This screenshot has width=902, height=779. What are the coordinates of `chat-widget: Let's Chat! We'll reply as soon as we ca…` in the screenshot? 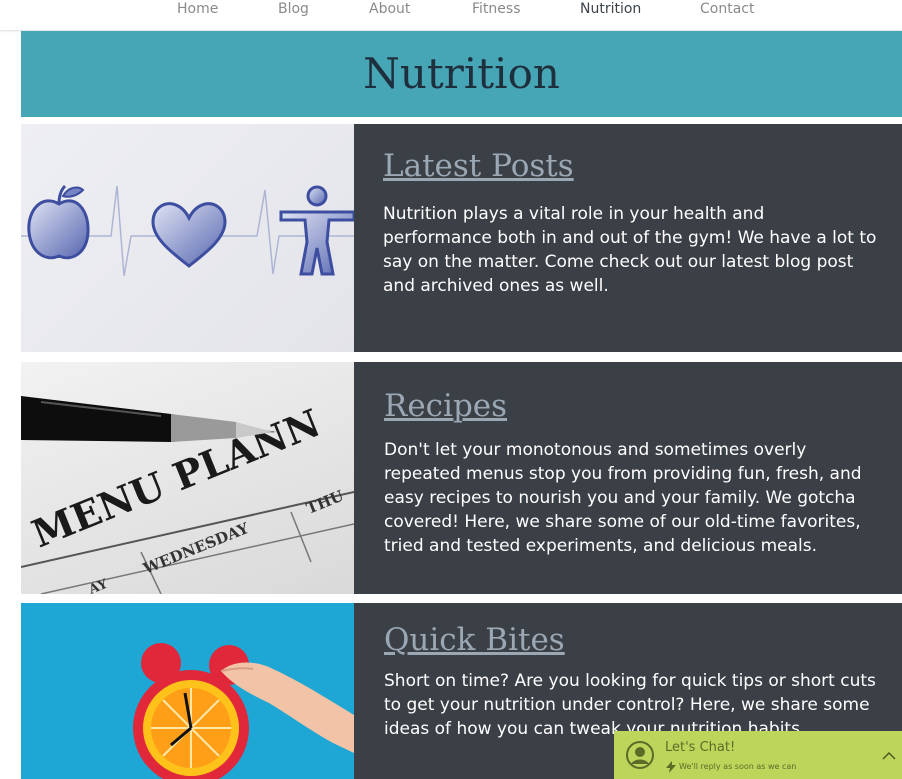 It's located at (758, 755).